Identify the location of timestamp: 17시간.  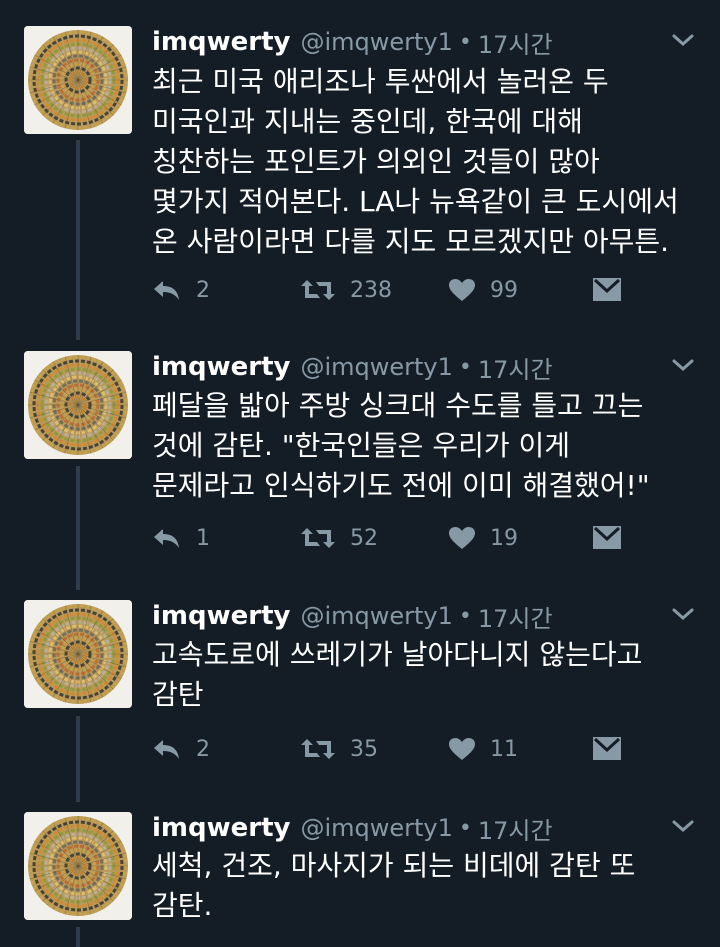
(515, 828).